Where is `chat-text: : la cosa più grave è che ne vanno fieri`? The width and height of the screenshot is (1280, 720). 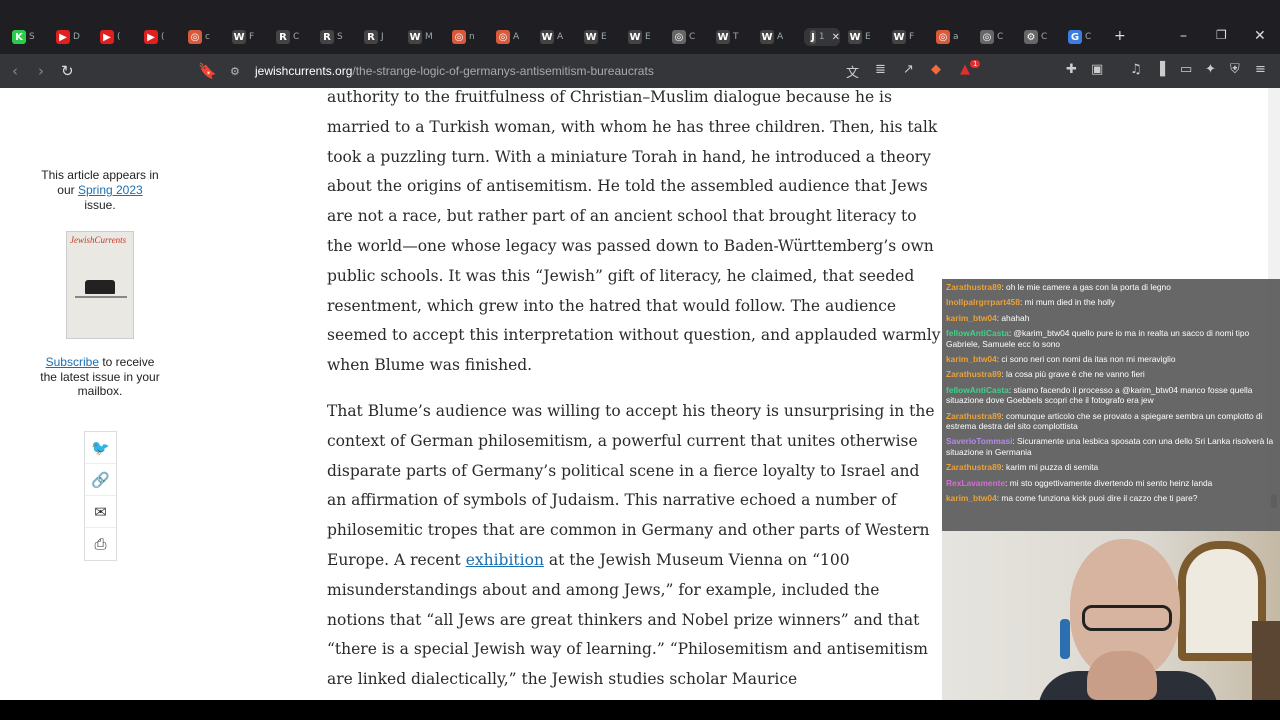
chat-text: : la cosa più grave è che ne vanno fieri is located at coordinates (1073, 374).